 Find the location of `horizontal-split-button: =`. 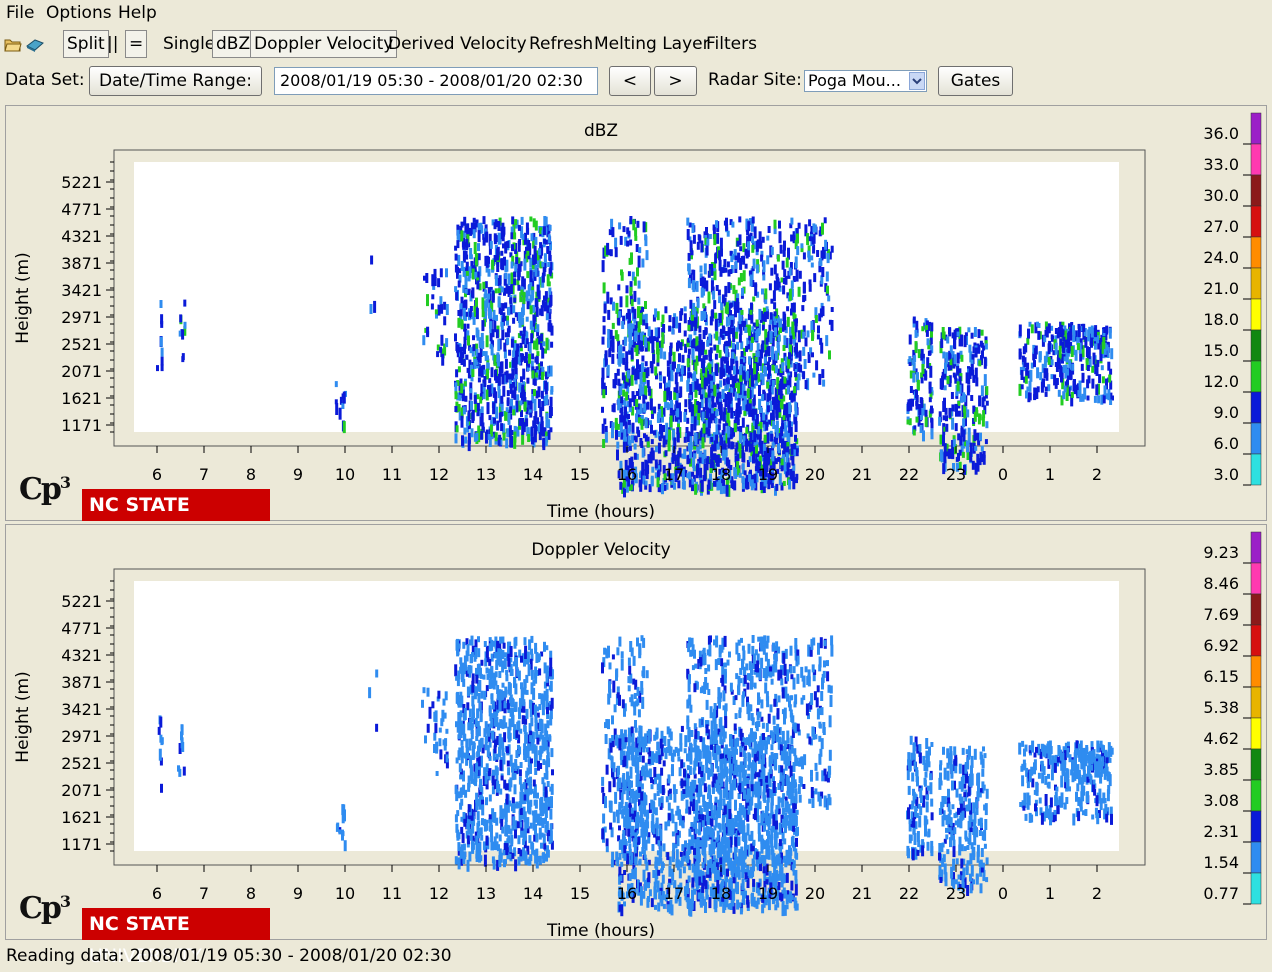

horizontal-split-button: = is located at coordinates (136, 44).